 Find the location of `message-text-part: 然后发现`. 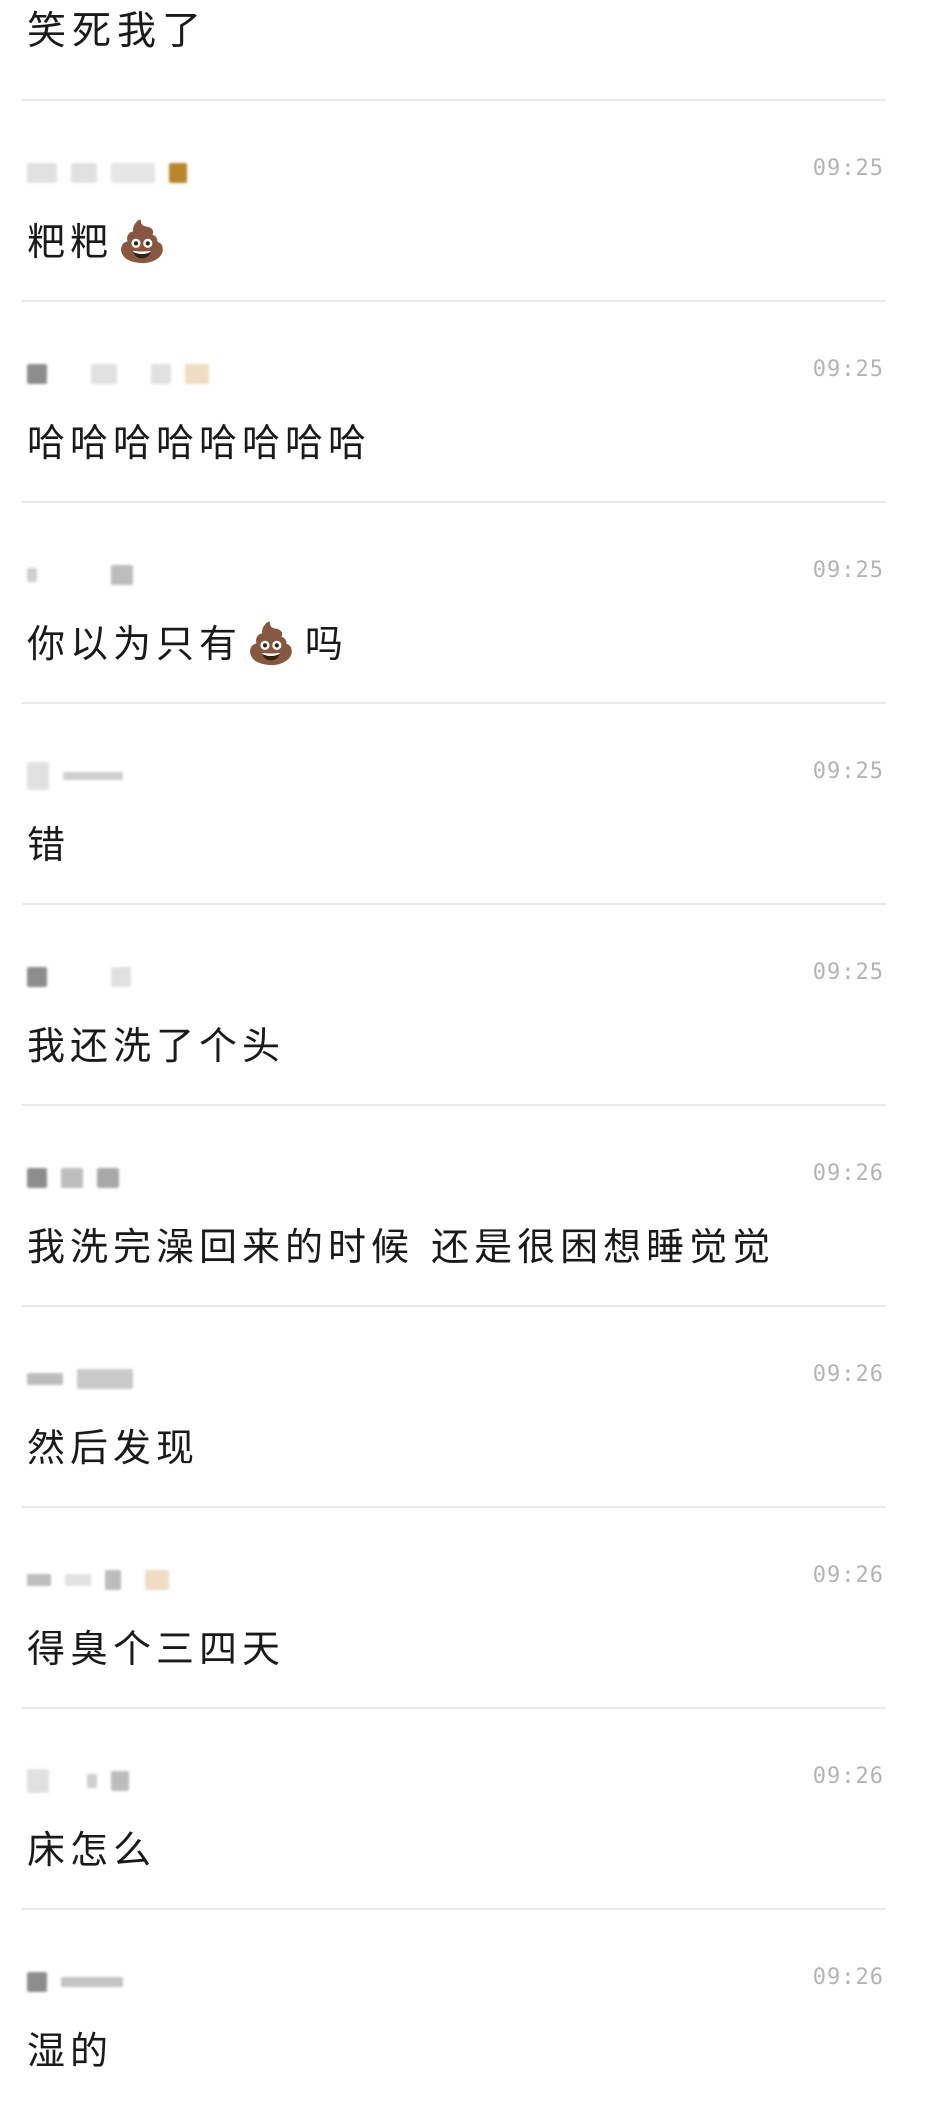

message-text-part: 然后发现 is located at coordinates (113, 1448).